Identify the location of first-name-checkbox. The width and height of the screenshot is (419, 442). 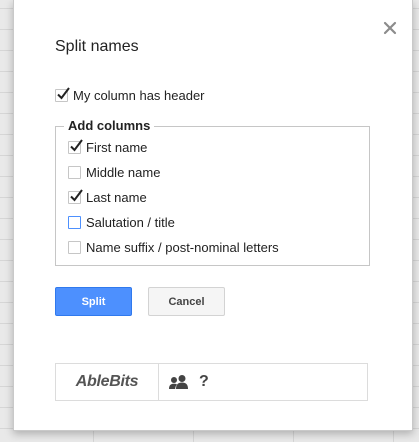
(75, 146).